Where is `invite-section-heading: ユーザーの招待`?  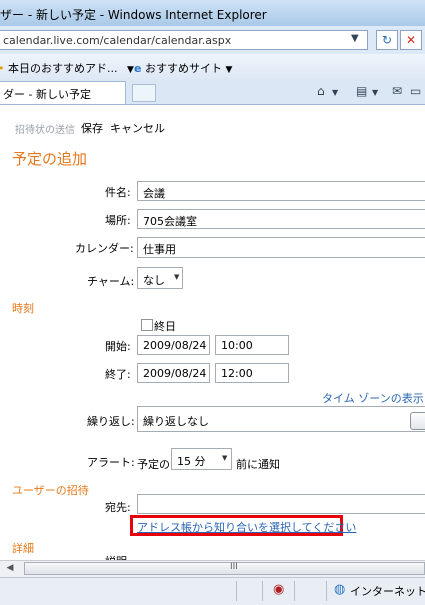 invite-section-heading: ユーザーの招待 is located at coordinates (50, 490).